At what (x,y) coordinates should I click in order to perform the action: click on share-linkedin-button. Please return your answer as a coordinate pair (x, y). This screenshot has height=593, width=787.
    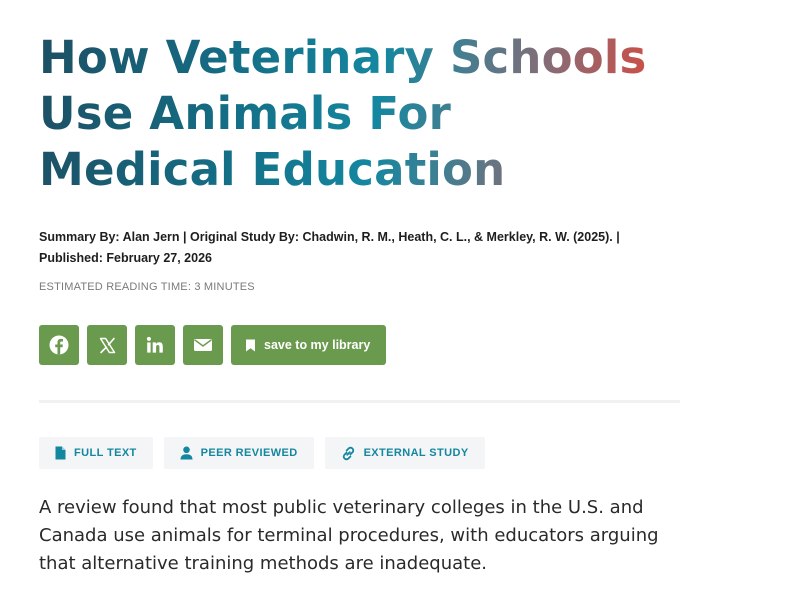
    Looking at the image, I should click on (155, 345).